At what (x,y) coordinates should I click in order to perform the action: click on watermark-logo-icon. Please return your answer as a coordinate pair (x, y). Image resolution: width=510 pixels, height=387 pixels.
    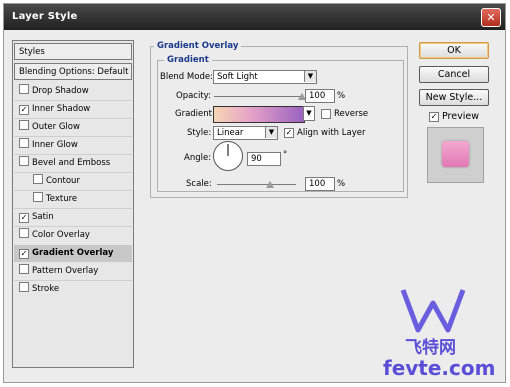
    Looking at the image, I should click on (433, 311).